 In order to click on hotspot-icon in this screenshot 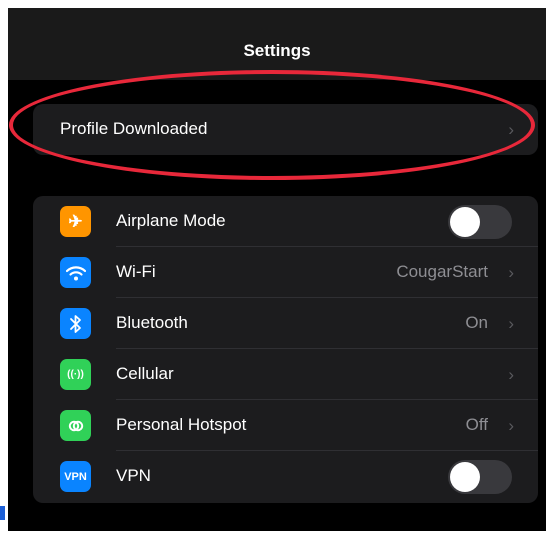, I will do `click(75, 425)`.